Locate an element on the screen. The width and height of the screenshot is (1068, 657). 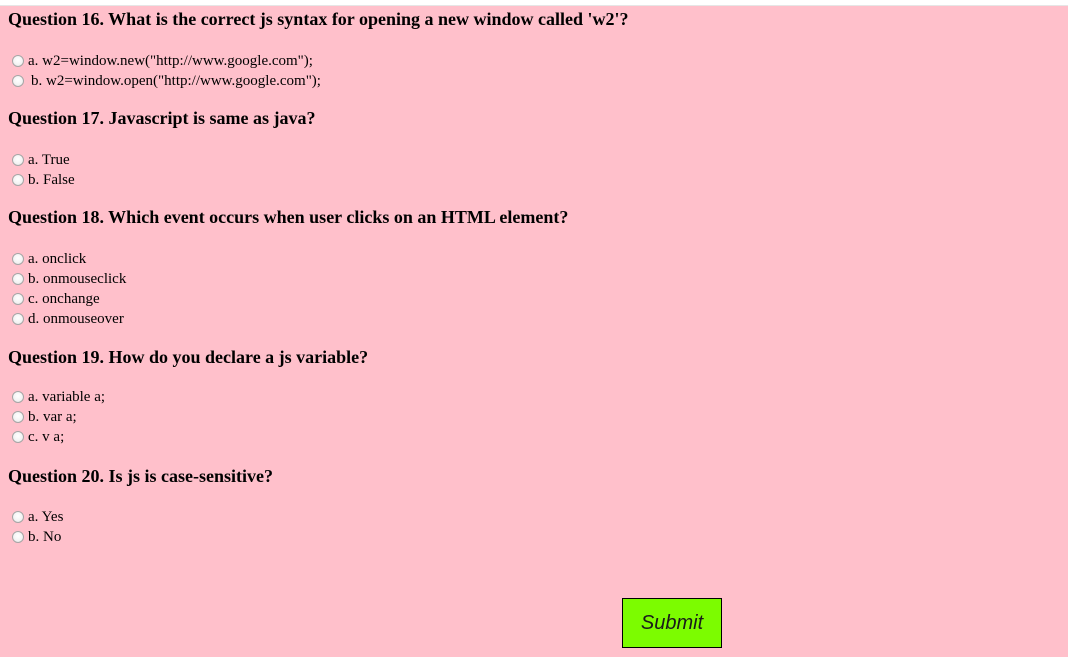
answer-option-c: c. onchange is located at coordinates (288, 299).